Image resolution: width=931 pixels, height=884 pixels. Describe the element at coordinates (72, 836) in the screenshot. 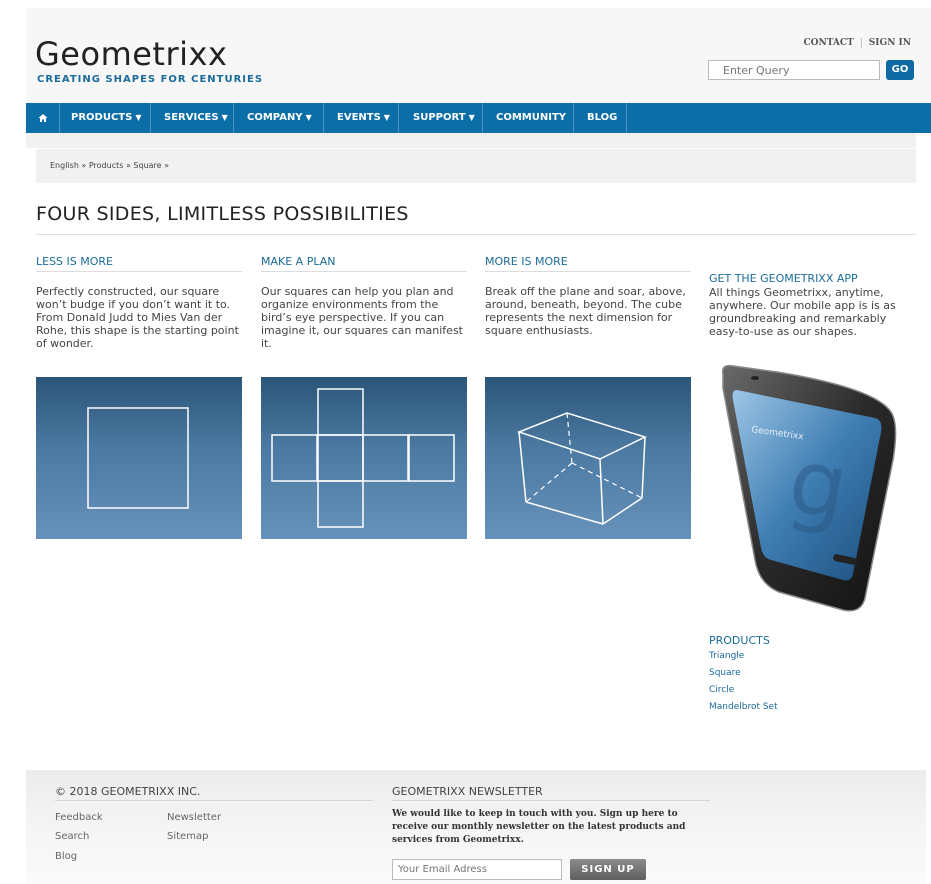

I see `footer-link-search: Search` at that location.